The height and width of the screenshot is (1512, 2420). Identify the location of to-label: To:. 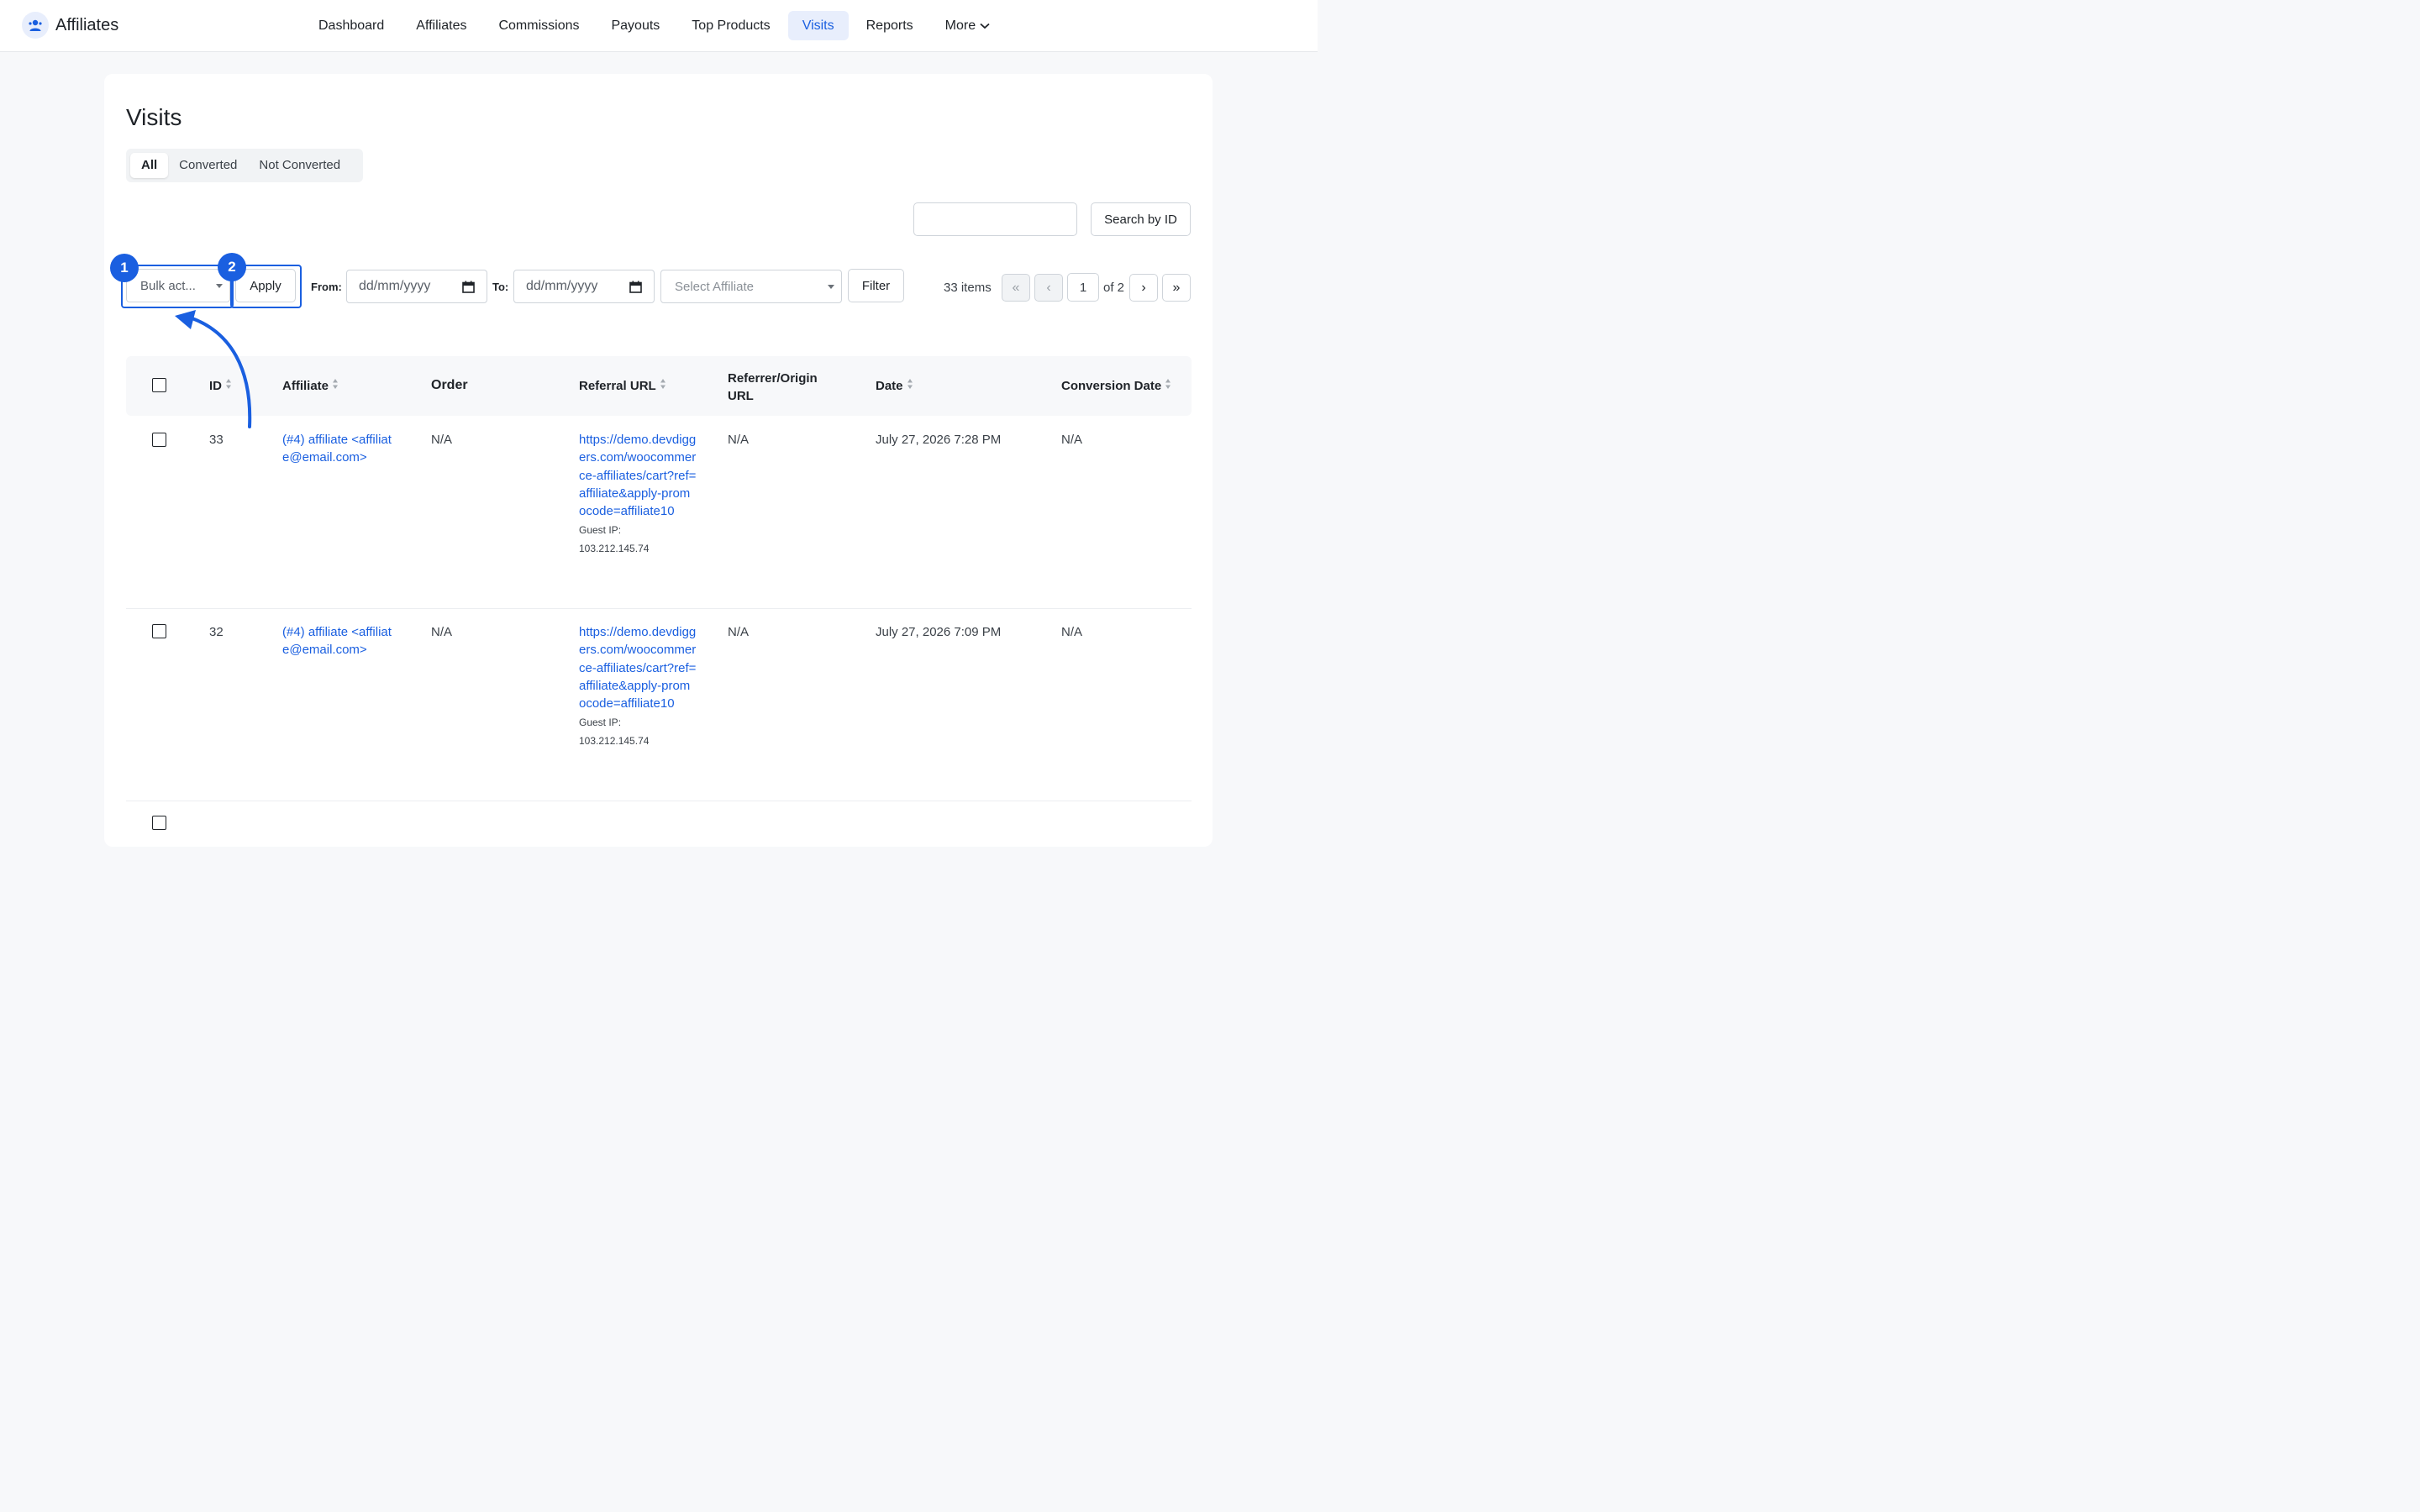
(500, 287).